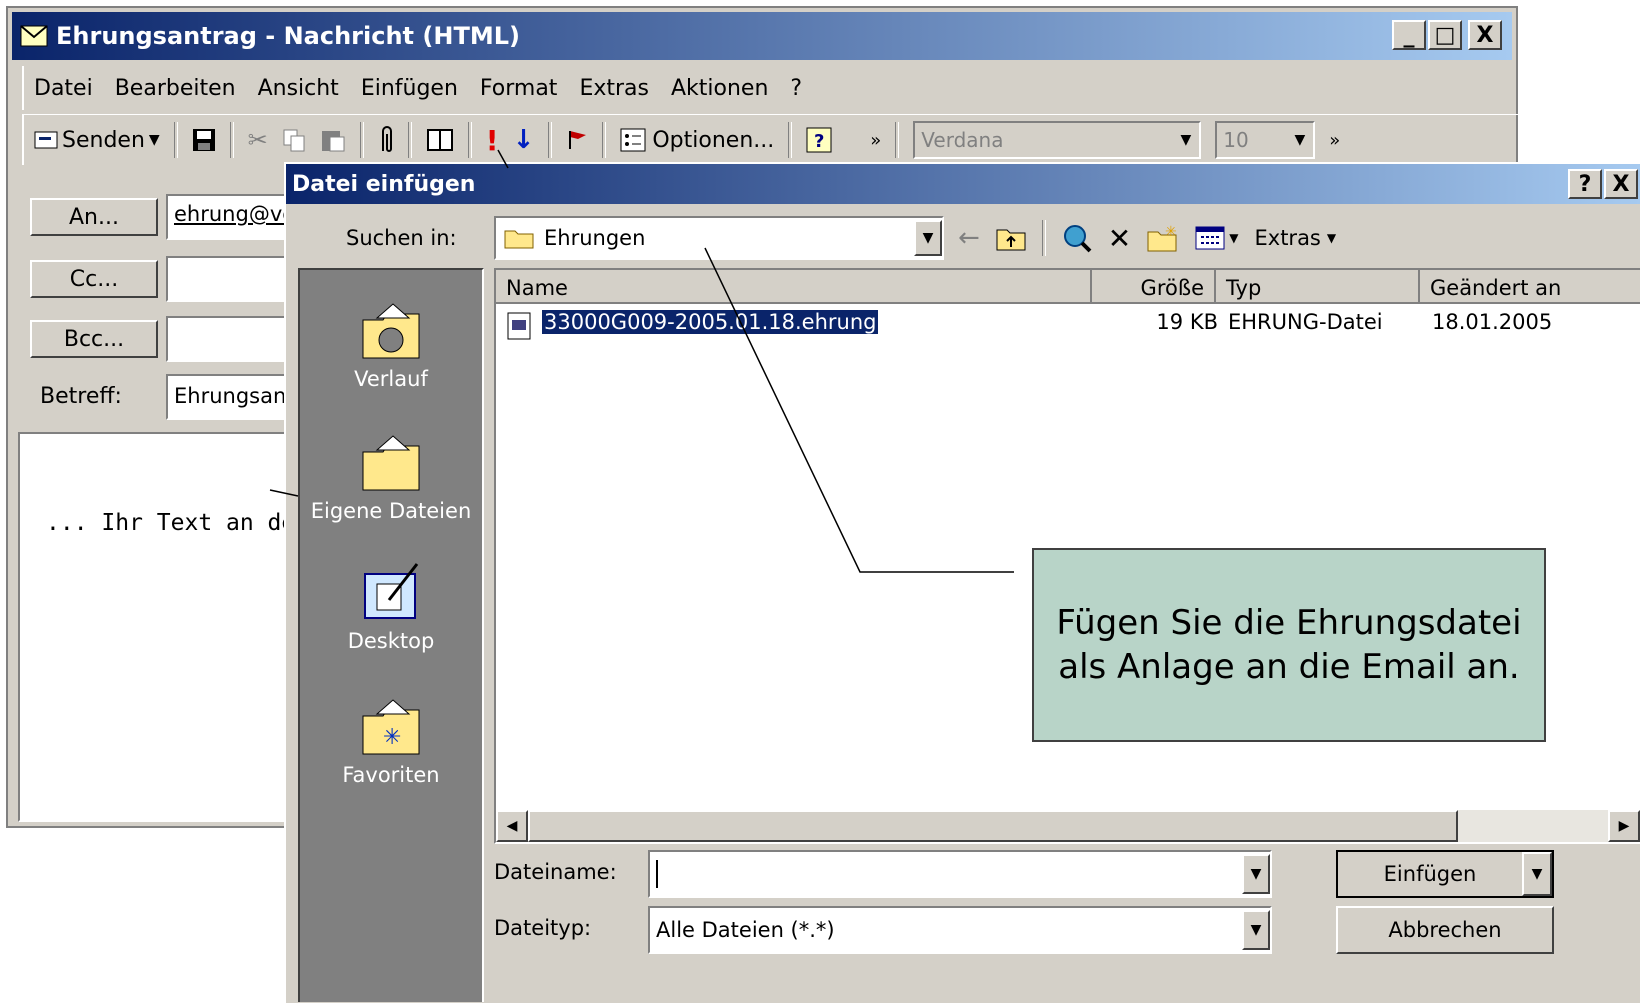 The width and height of the screenshot is (1640, 1003). Describe the element at coordinates (384, 184) in the screenshot. I see `dialog-title: Datei einfügen` at that location.